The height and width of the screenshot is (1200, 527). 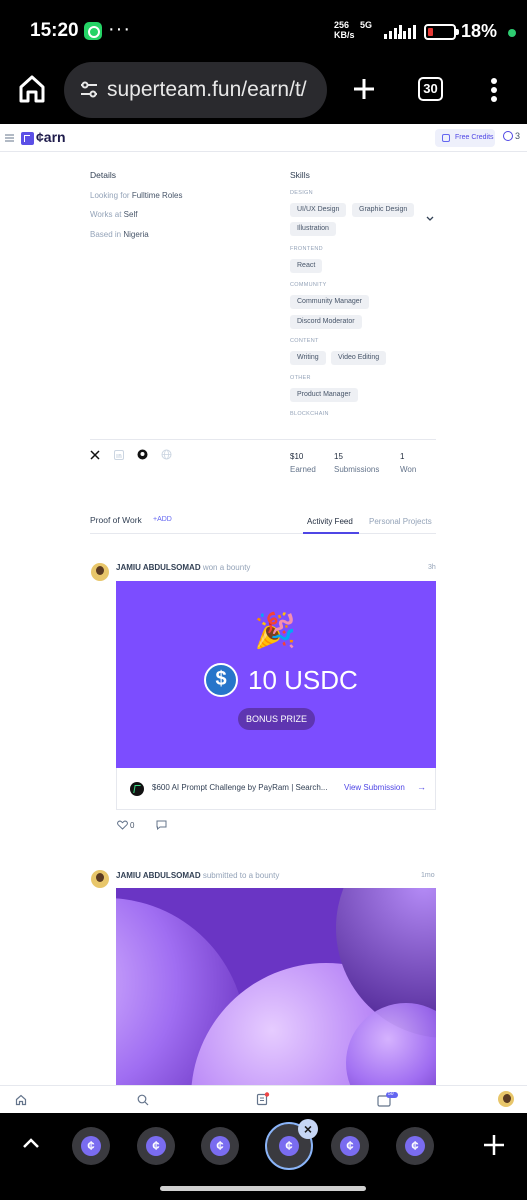 I want to click on stat-won-value: 1, so click(x=402, y=456).